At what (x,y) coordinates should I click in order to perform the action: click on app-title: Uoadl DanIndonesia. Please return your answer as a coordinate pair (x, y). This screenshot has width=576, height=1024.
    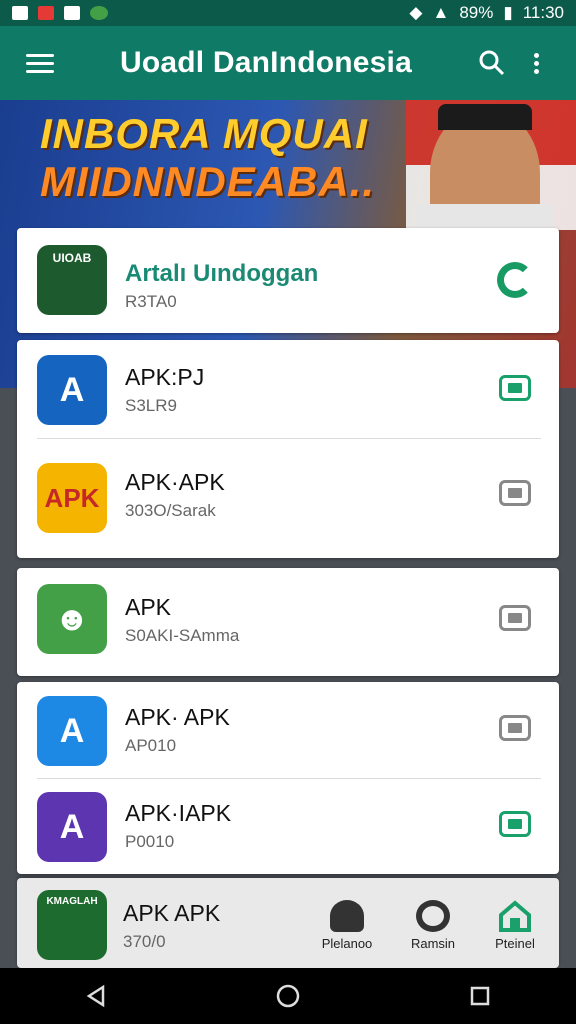
    Looking at the image, I should click on (266, 62).